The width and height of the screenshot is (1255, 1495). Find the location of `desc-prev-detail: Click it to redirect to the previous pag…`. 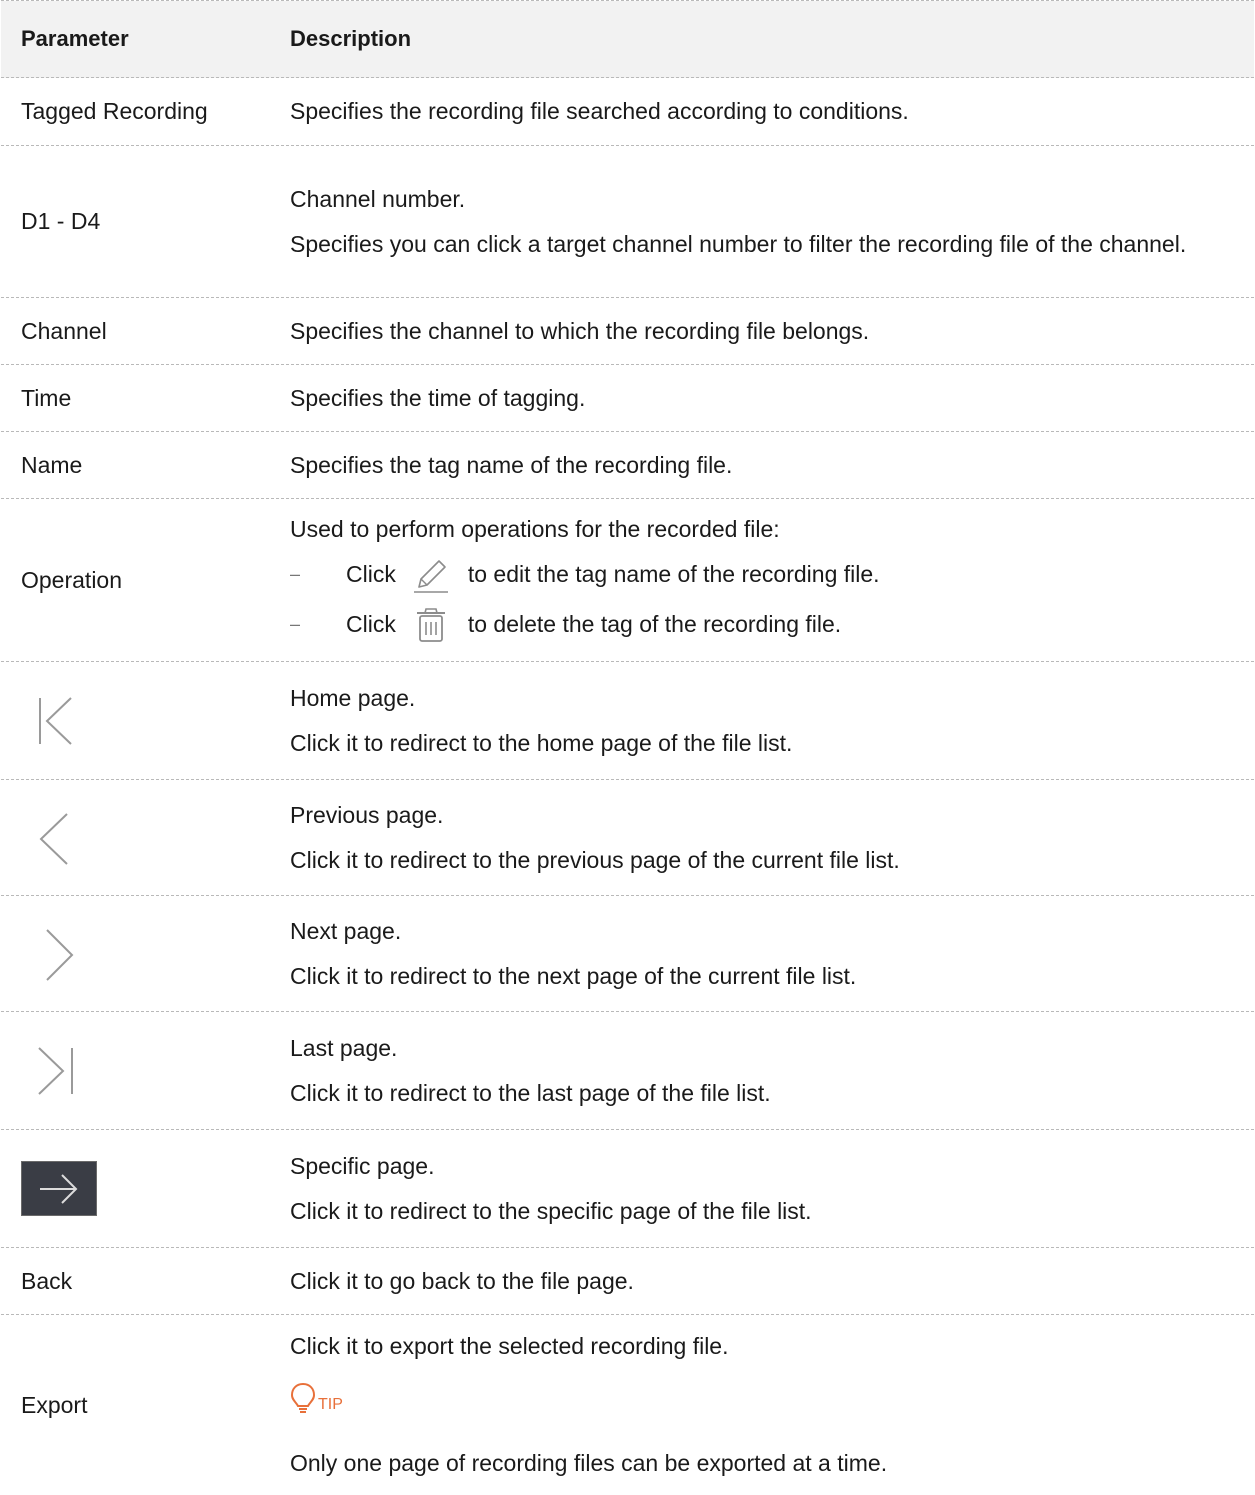

desc-prev-detail: Click it to redirect to the previous pag… is located at coordinates (595, 859).